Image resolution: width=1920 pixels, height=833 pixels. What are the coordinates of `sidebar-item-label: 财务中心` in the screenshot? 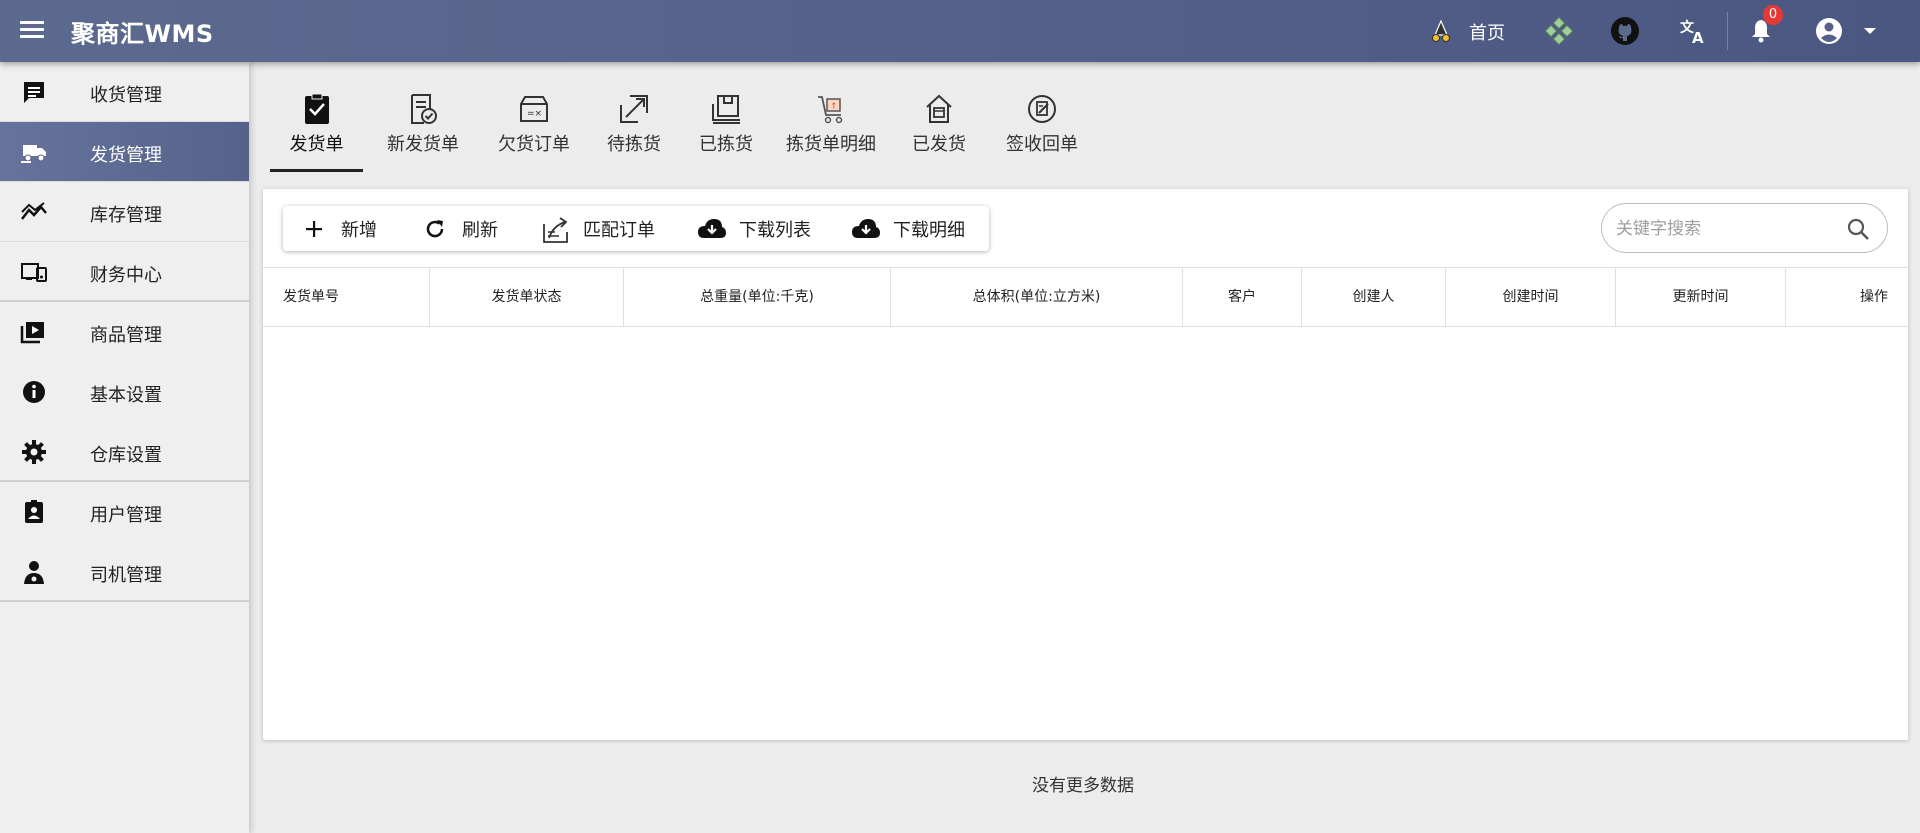 It's located at (126, 275).